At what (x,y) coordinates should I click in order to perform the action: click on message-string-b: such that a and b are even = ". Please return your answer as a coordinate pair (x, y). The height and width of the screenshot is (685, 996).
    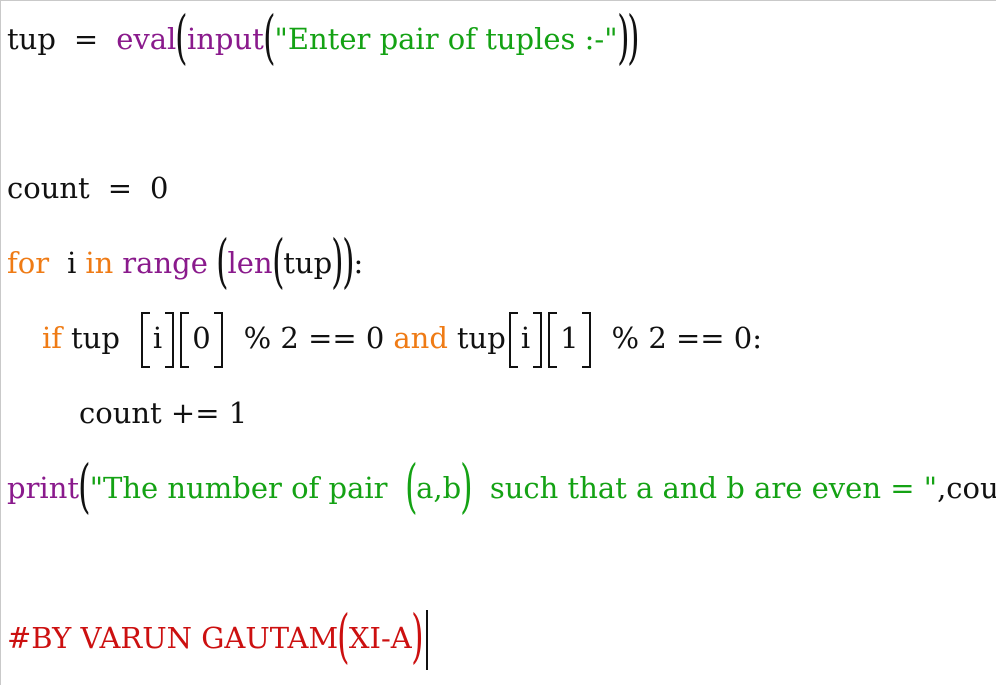
    Looking at the image, I should click on (713, 488).